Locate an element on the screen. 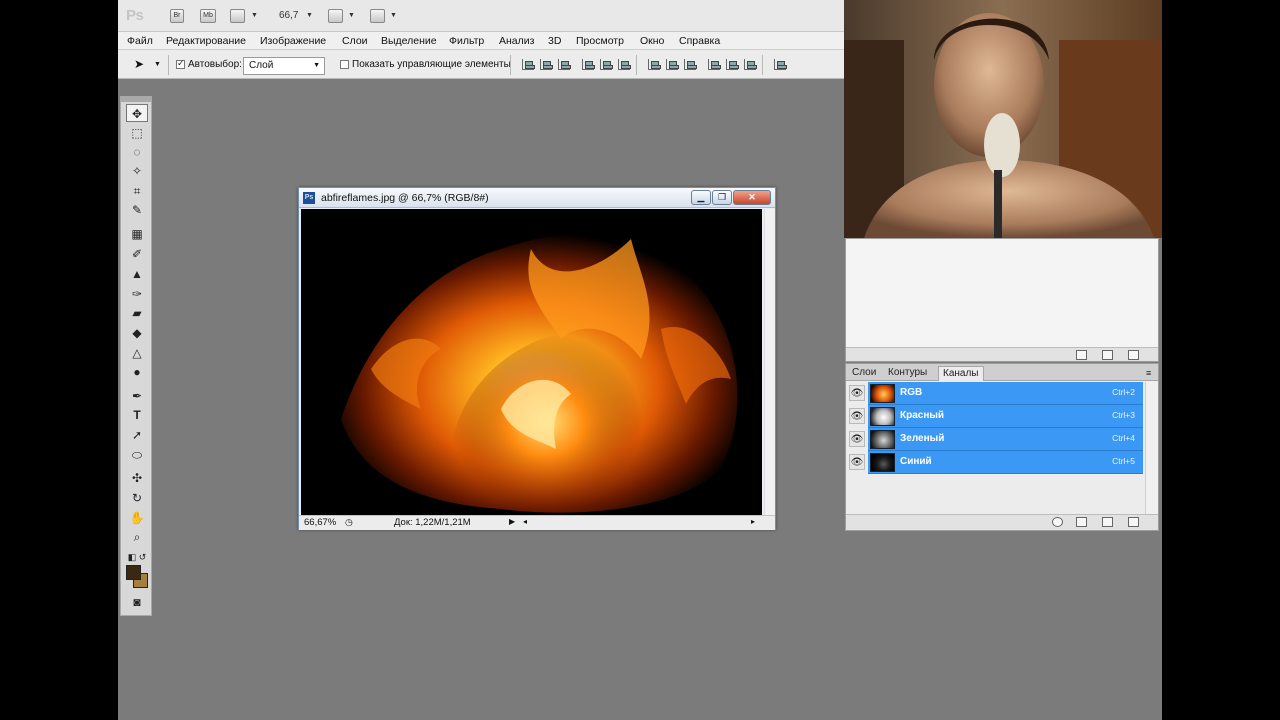  menu-edit: Редактирование is located at coordinates (206, 41).